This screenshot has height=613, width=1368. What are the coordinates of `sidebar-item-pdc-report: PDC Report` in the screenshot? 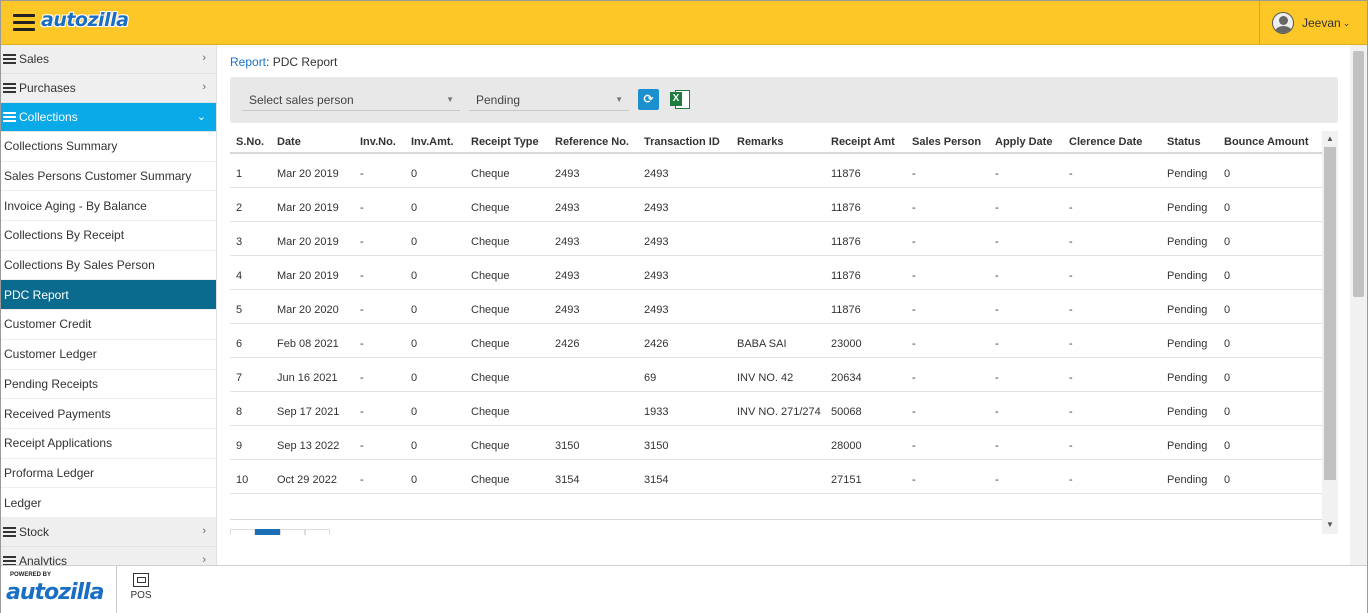 It's located at (108, 295).